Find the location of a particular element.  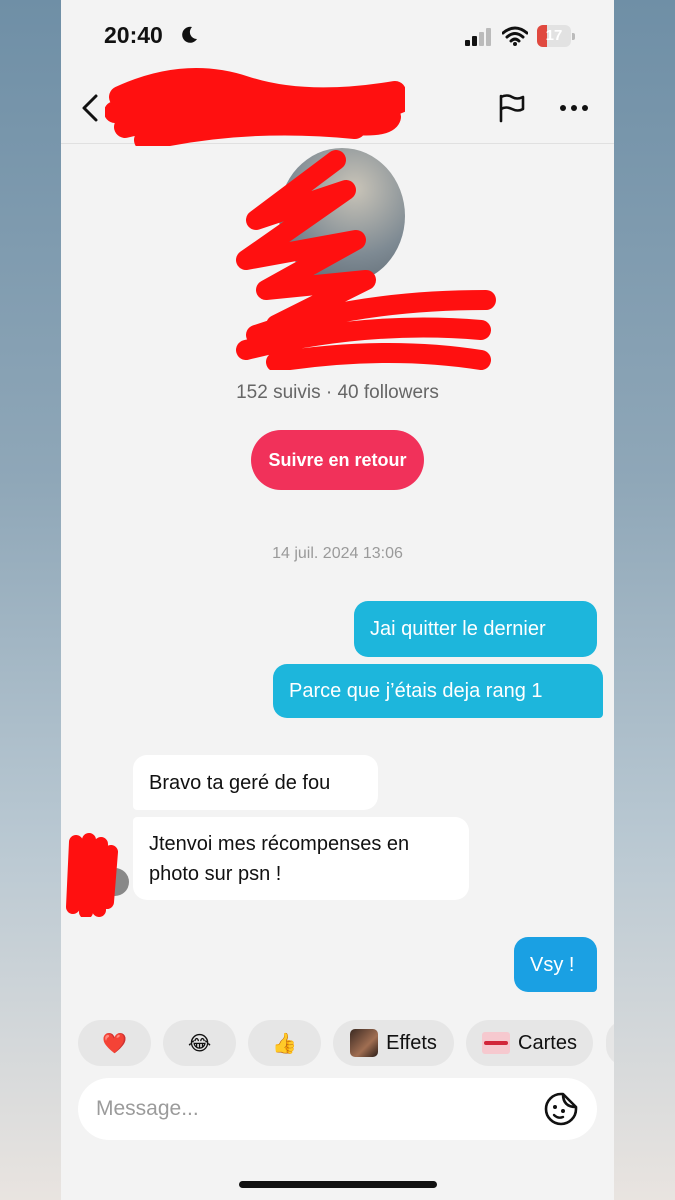

profile-follow-stats: 152 suivis · 40 followers is located at coordinates (337, 392).